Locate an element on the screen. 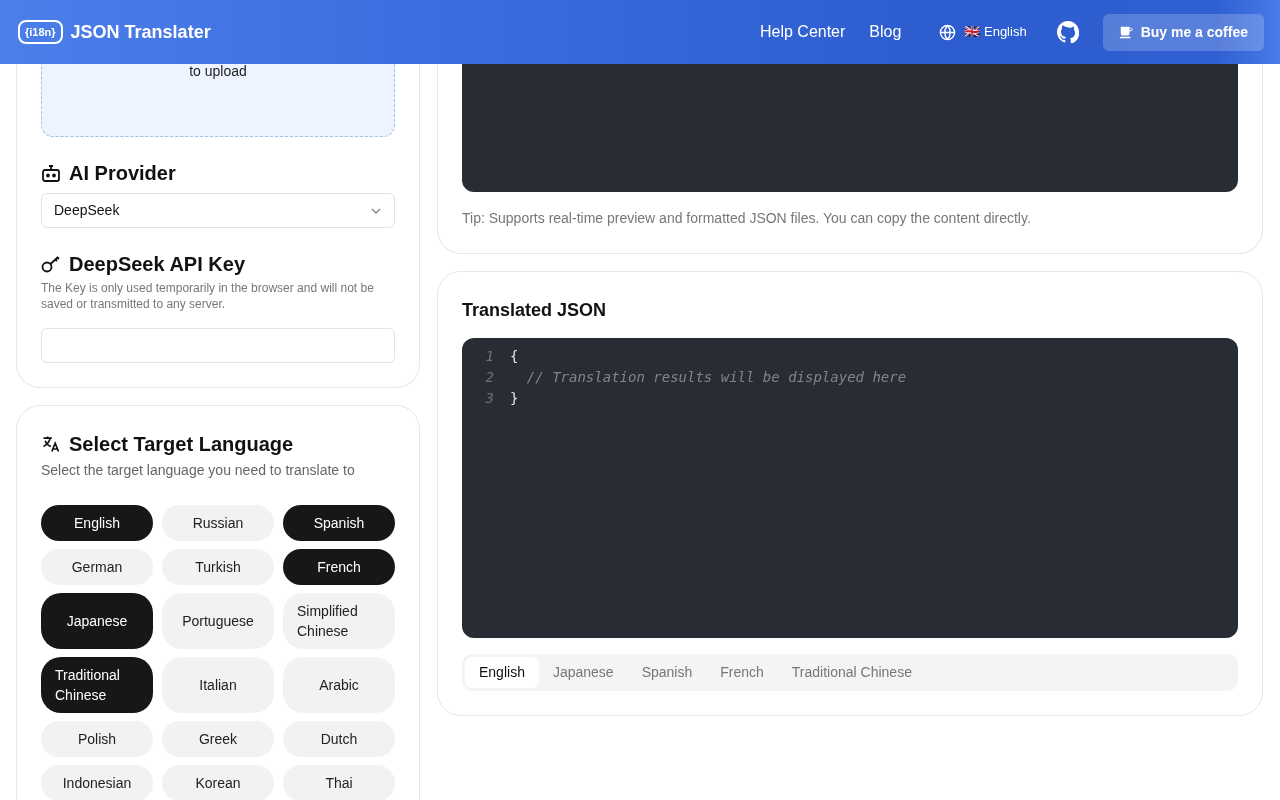  language-chip: Polish is located at coordinates (97, 739).